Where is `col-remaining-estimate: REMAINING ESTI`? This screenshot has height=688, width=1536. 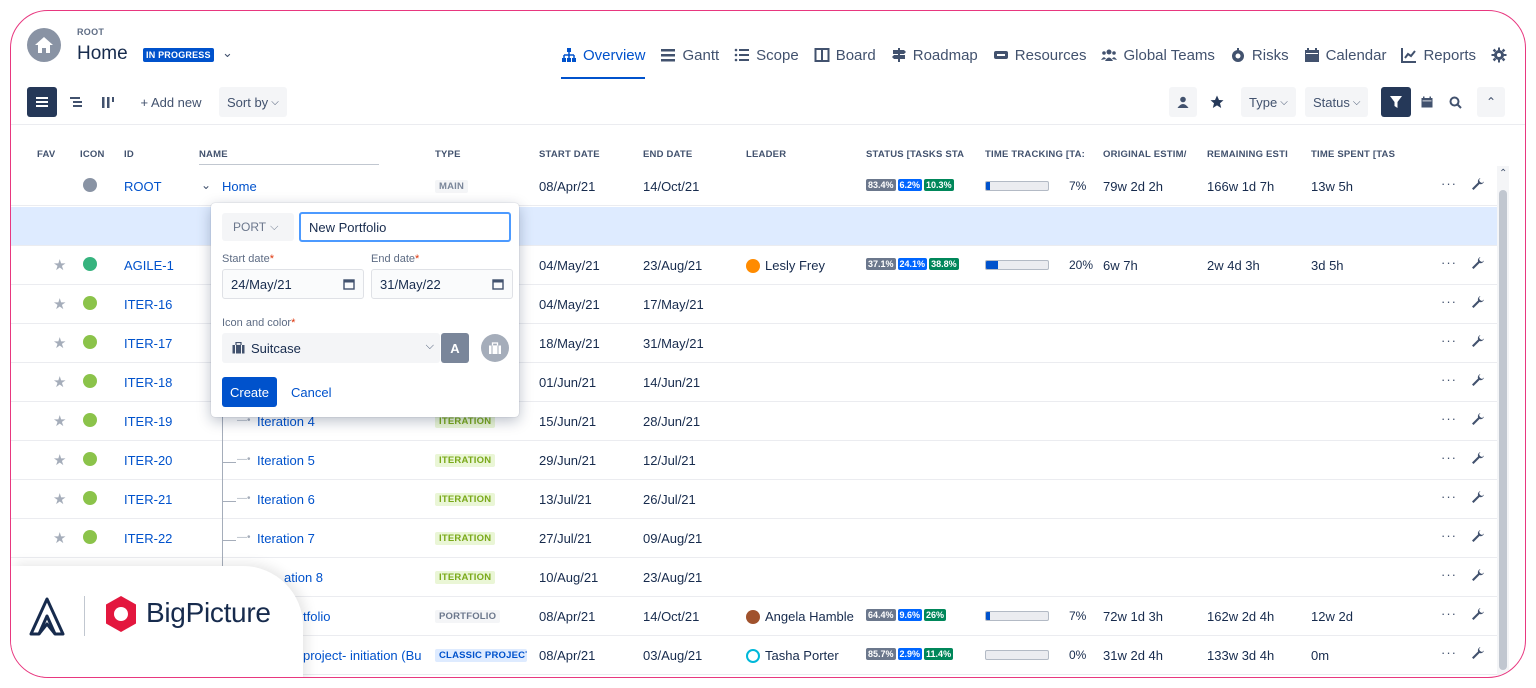
col-remaining-estimate: REMAINING ESTI is located at coordinates (1256, 154).